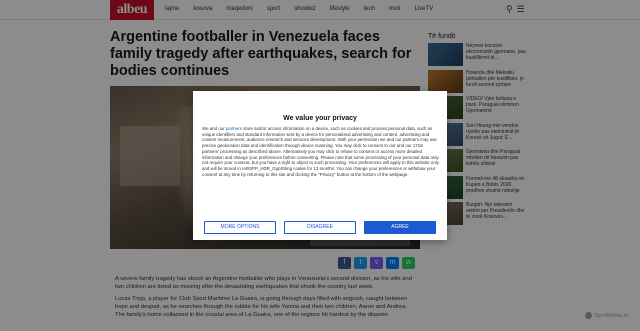 The height and width of the screenshot is (331, 640). Describe the element at coordinates (320, 118) in the screenshot. I see `consent-title: We value your privacy` at that location.